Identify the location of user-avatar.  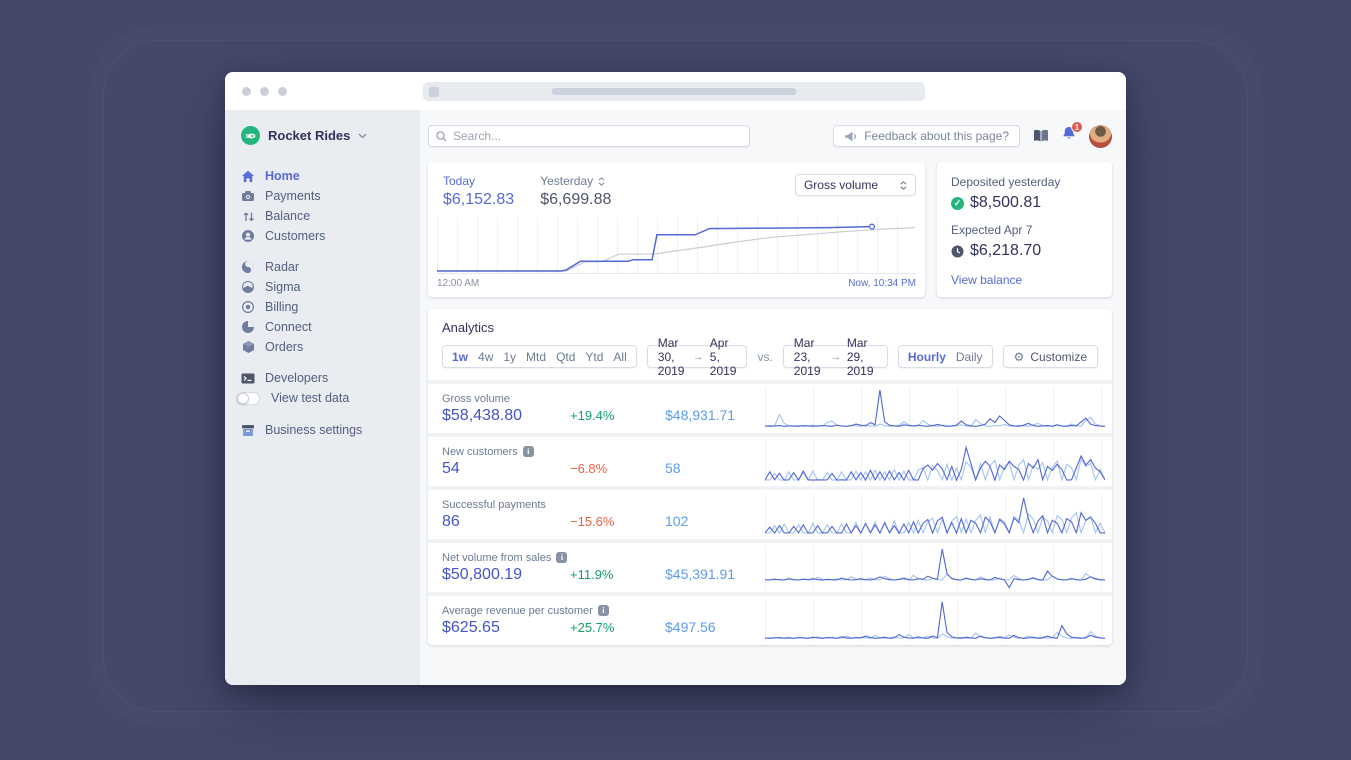
(1100, 136).